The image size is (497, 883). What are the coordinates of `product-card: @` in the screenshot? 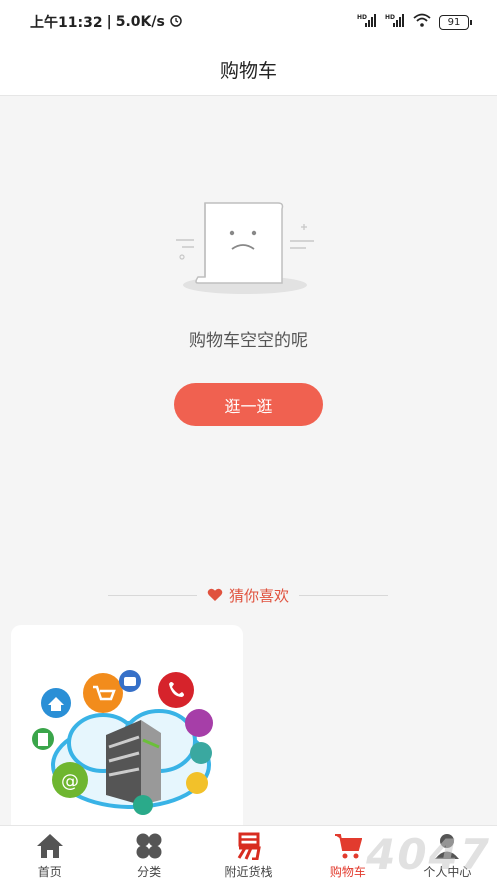 It's located at (127, 730).